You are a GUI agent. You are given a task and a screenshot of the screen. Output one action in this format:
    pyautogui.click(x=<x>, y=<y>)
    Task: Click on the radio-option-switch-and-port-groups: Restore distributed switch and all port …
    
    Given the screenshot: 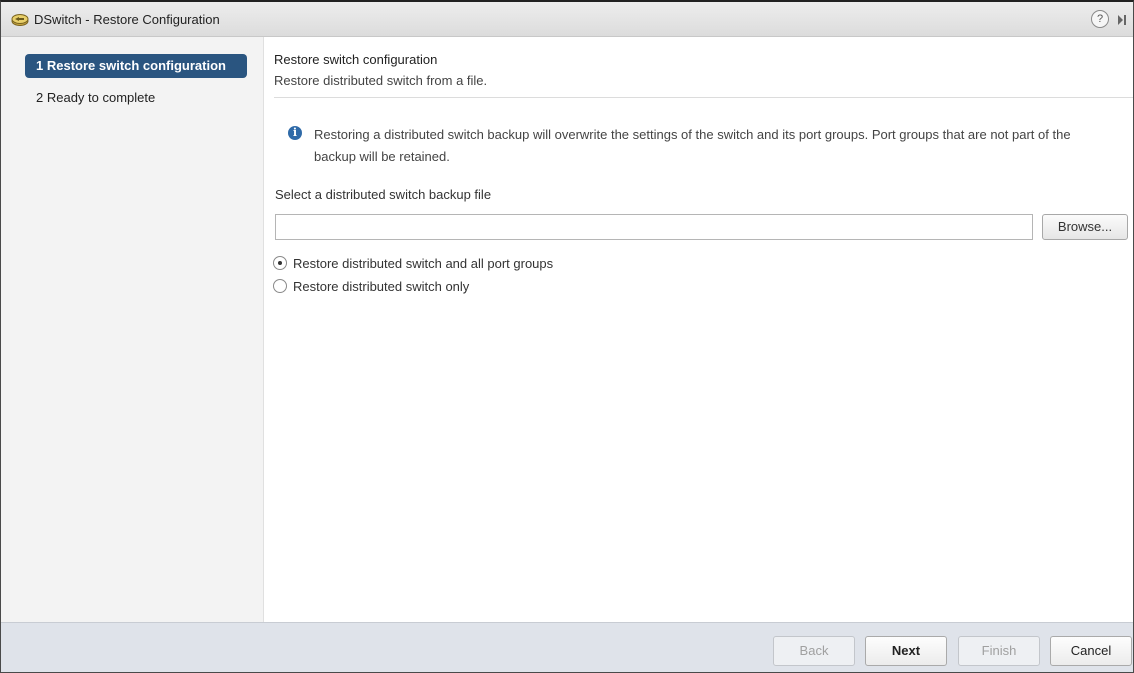 What is the action you would take?
    pyautogui.click(x=413, y=263)
    